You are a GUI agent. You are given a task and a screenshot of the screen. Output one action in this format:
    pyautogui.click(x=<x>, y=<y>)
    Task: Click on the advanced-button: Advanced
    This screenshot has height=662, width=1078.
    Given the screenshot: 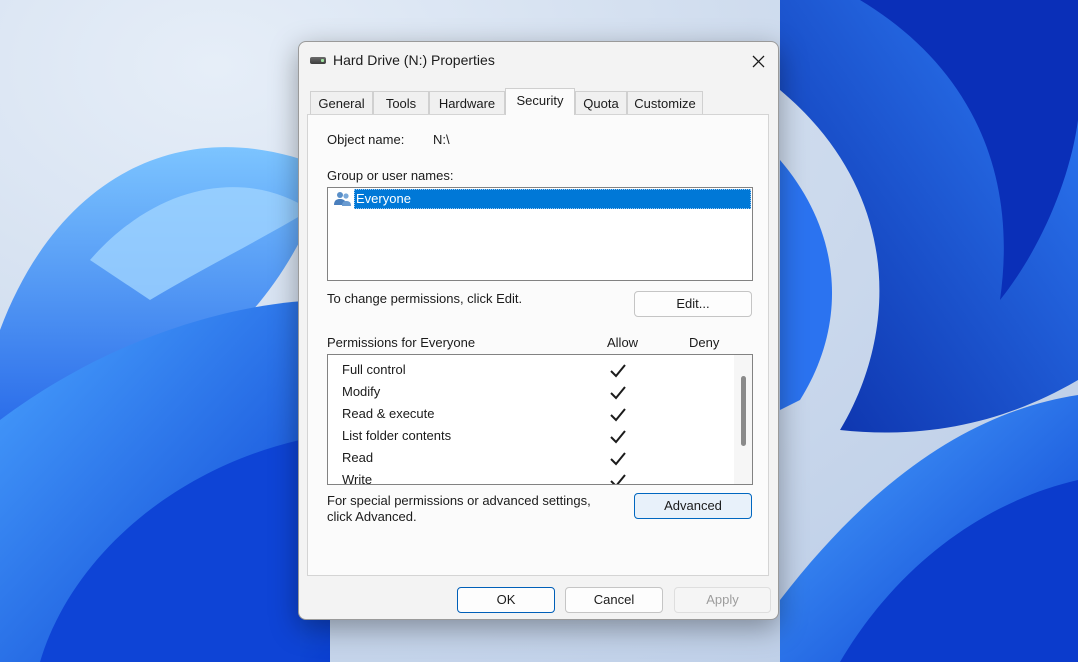 What is the action you would take?
    pyautogui.click(x=693, y=506)
    